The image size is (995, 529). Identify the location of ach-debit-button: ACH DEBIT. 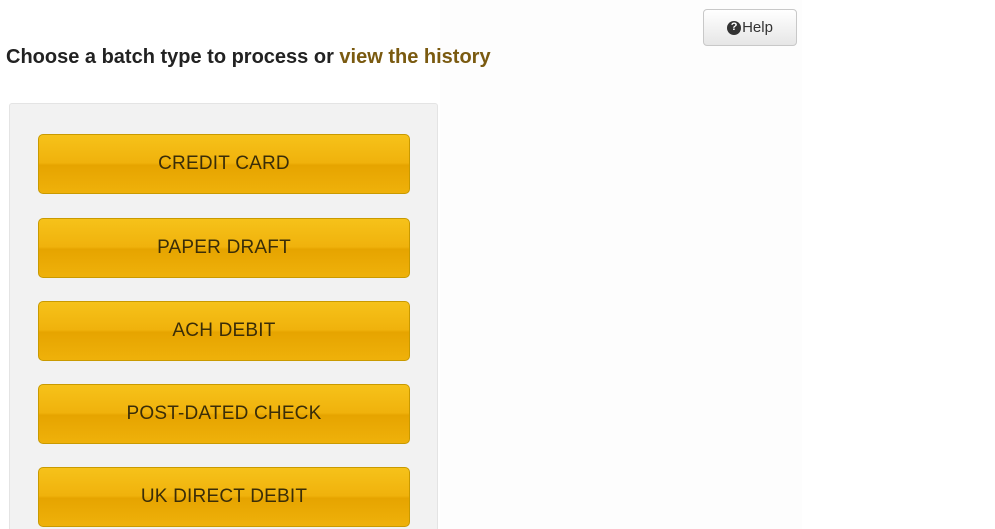
(224, 331).